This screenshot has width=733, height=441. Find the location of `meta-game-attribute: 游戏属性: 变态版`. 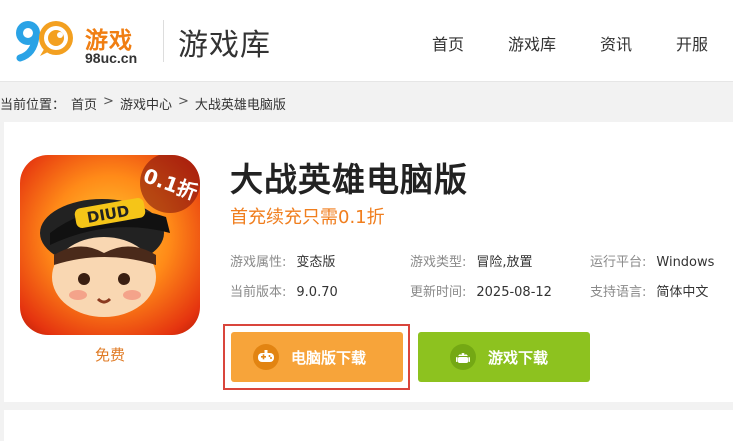

meta-game-attribute: 游戏属性: 变态版 is located at coordinates (282, 260).